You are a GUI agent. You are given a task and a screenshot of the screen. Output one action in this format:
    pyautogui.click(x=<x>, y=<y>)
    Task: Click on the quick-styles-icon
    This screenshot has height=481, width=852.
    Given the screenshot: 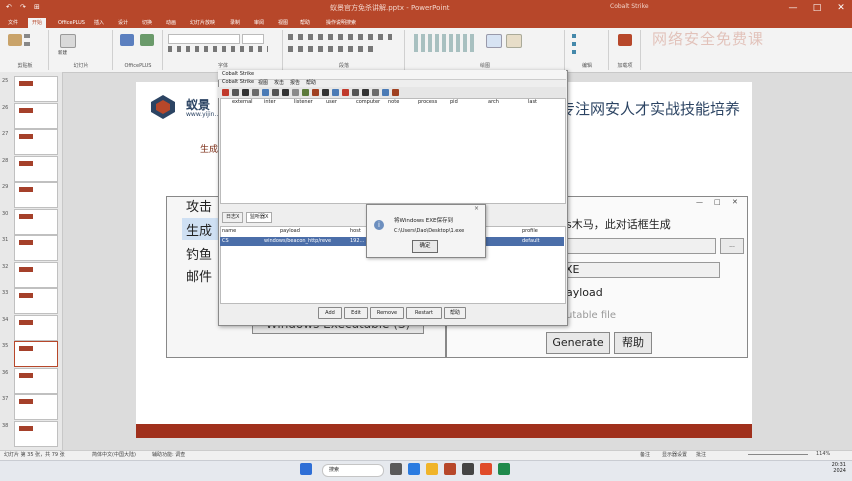 What is the action you would take?
    pyautogui.click(x=514, y=41)
    